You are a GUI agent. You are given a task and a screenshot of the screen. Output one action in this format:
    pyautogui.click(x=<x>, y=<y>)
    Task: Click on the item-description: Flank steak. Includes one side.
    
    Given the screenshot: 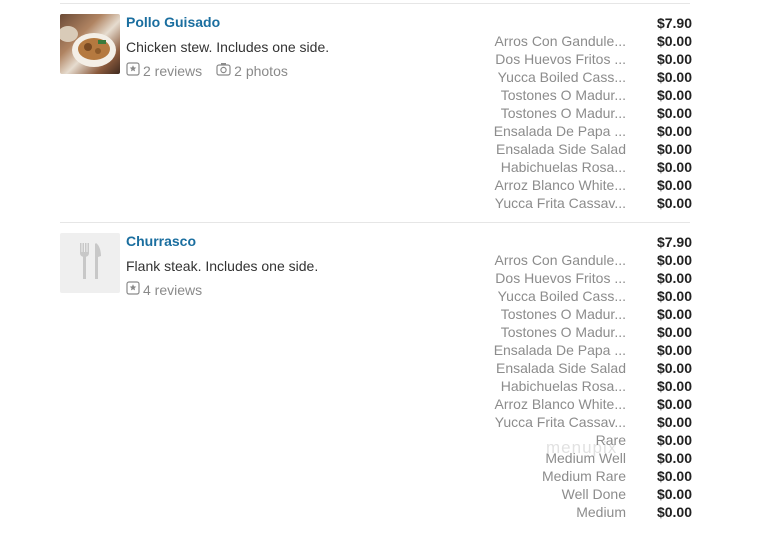 What is the action you would take?
    pyautogui.click(x=222, y=266)
    